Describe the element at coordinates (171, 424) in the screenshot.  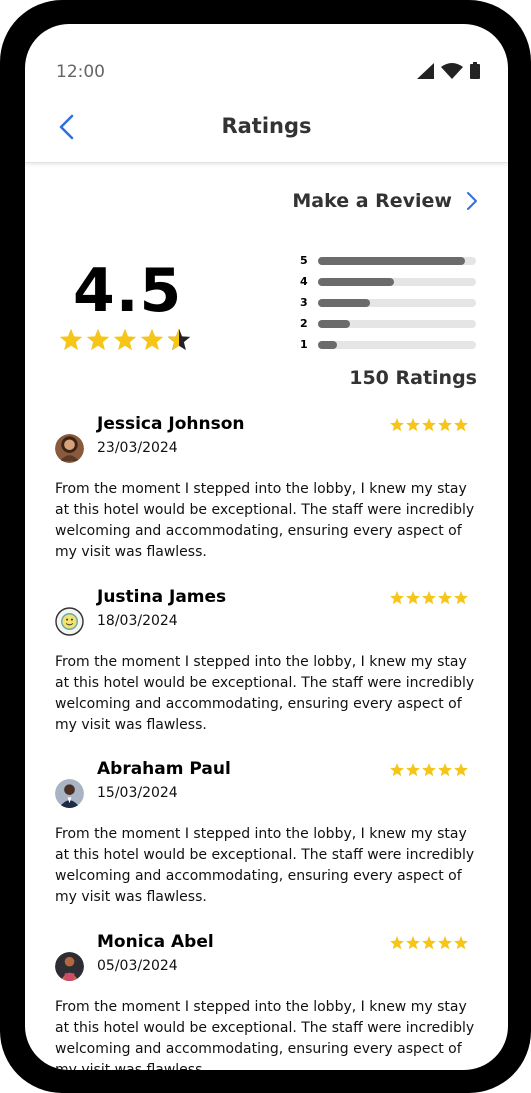
I see `reviewer-name: Jessica Johnson` at that location.